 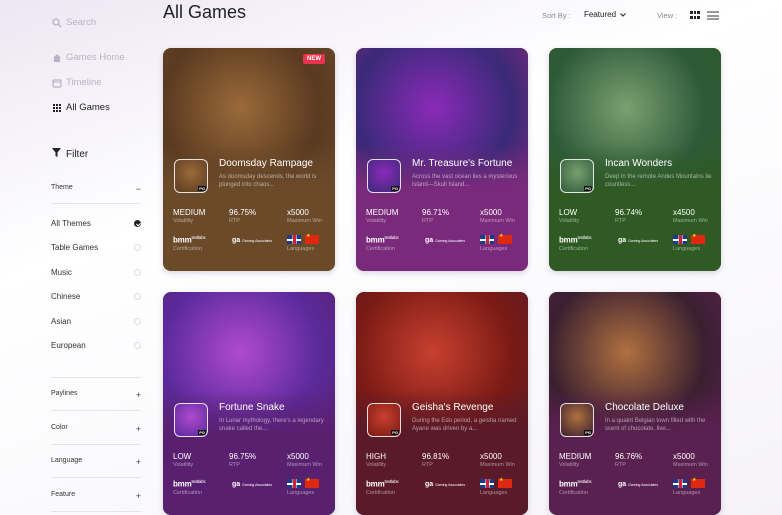 I want to click on theme-option: Chinese, so click(x=96, y=296).